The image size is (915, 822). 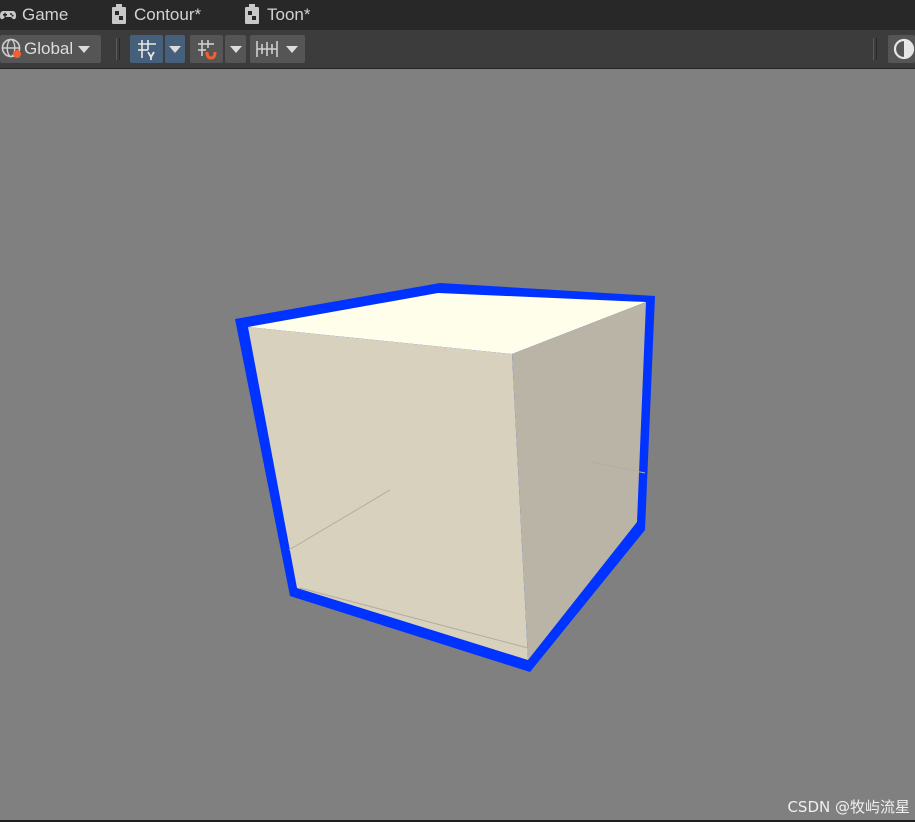 What do you see at coordinates (457, 15) in the screenshot?
I see `window-tab-bar: Game Contour* Toon*` at bounding box center [457, 15].